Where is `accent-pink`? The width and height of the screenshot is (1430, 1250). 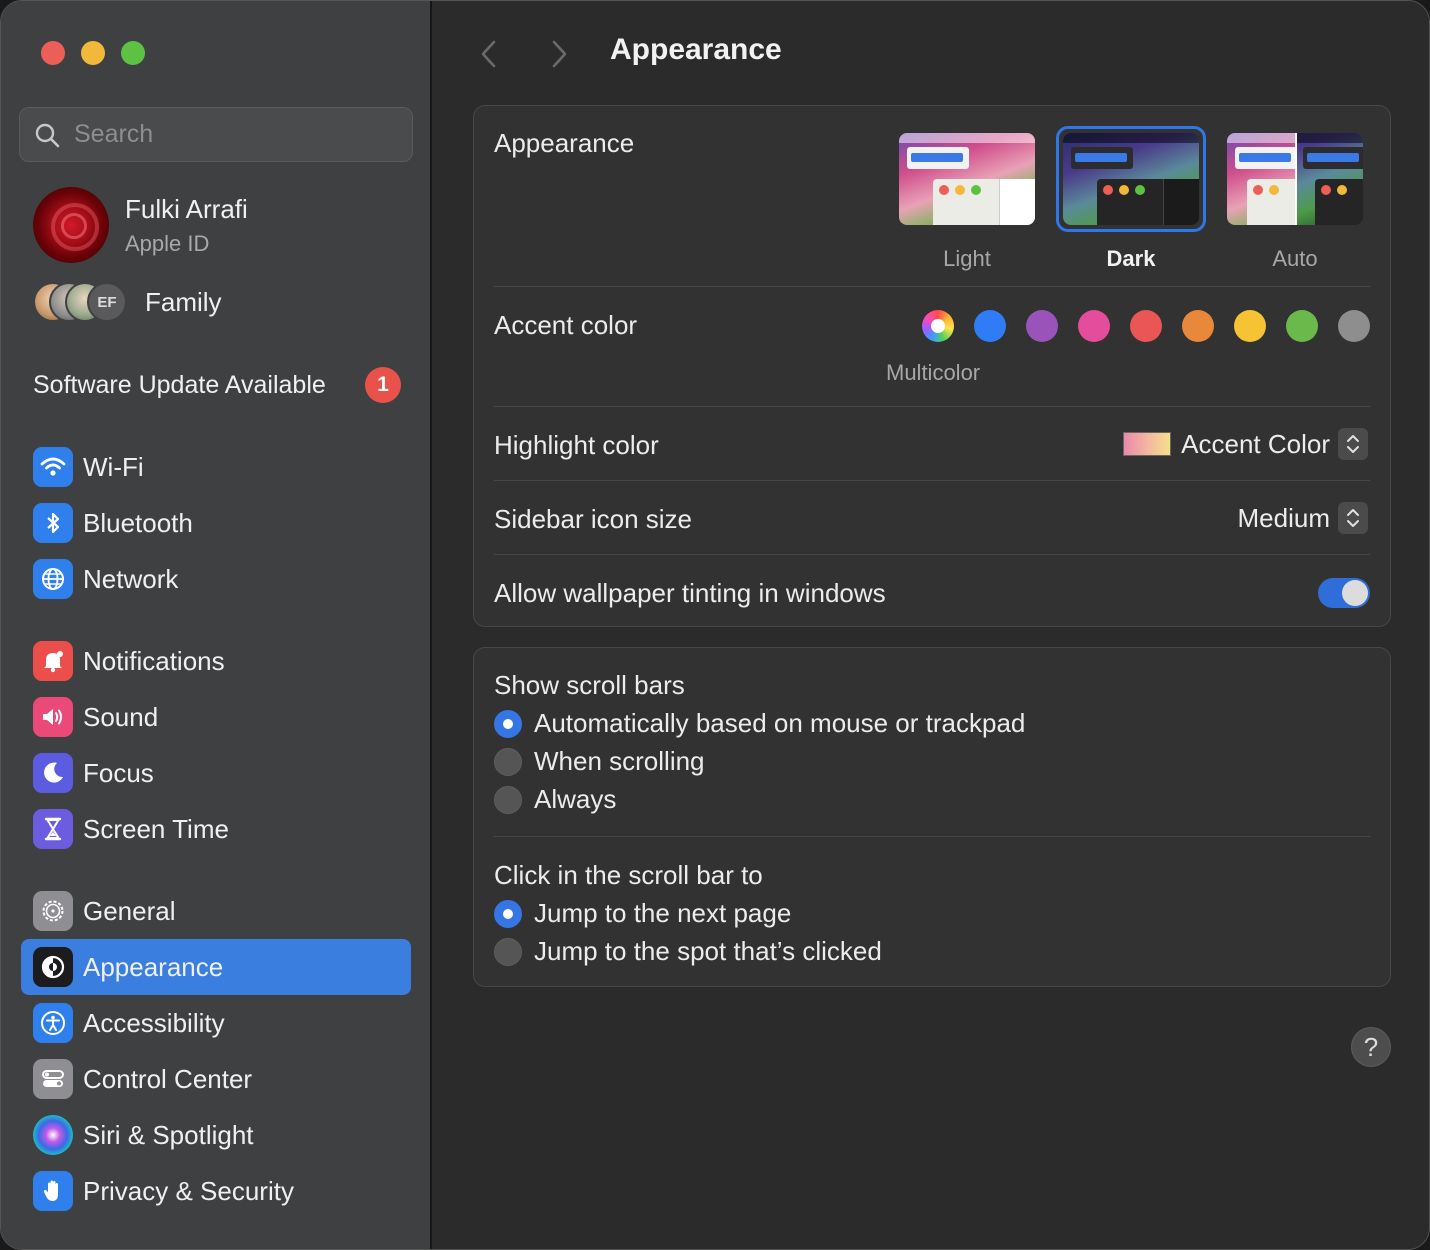
accent-pink is located at coordinates (1094, 326).